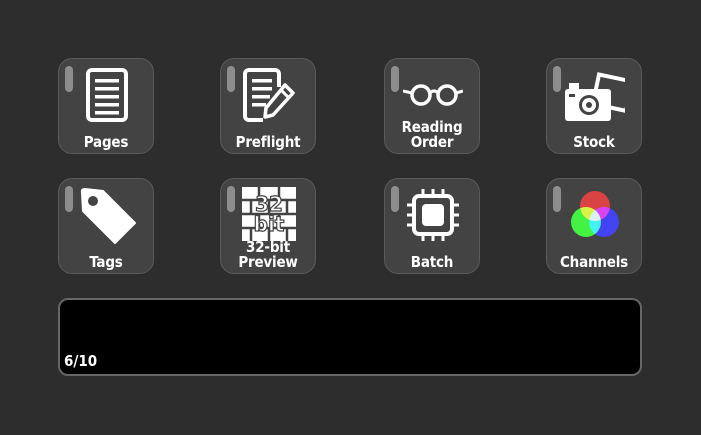 The image size is (701, 435). I want to click on channels-label: Channels, so click(594, 262).